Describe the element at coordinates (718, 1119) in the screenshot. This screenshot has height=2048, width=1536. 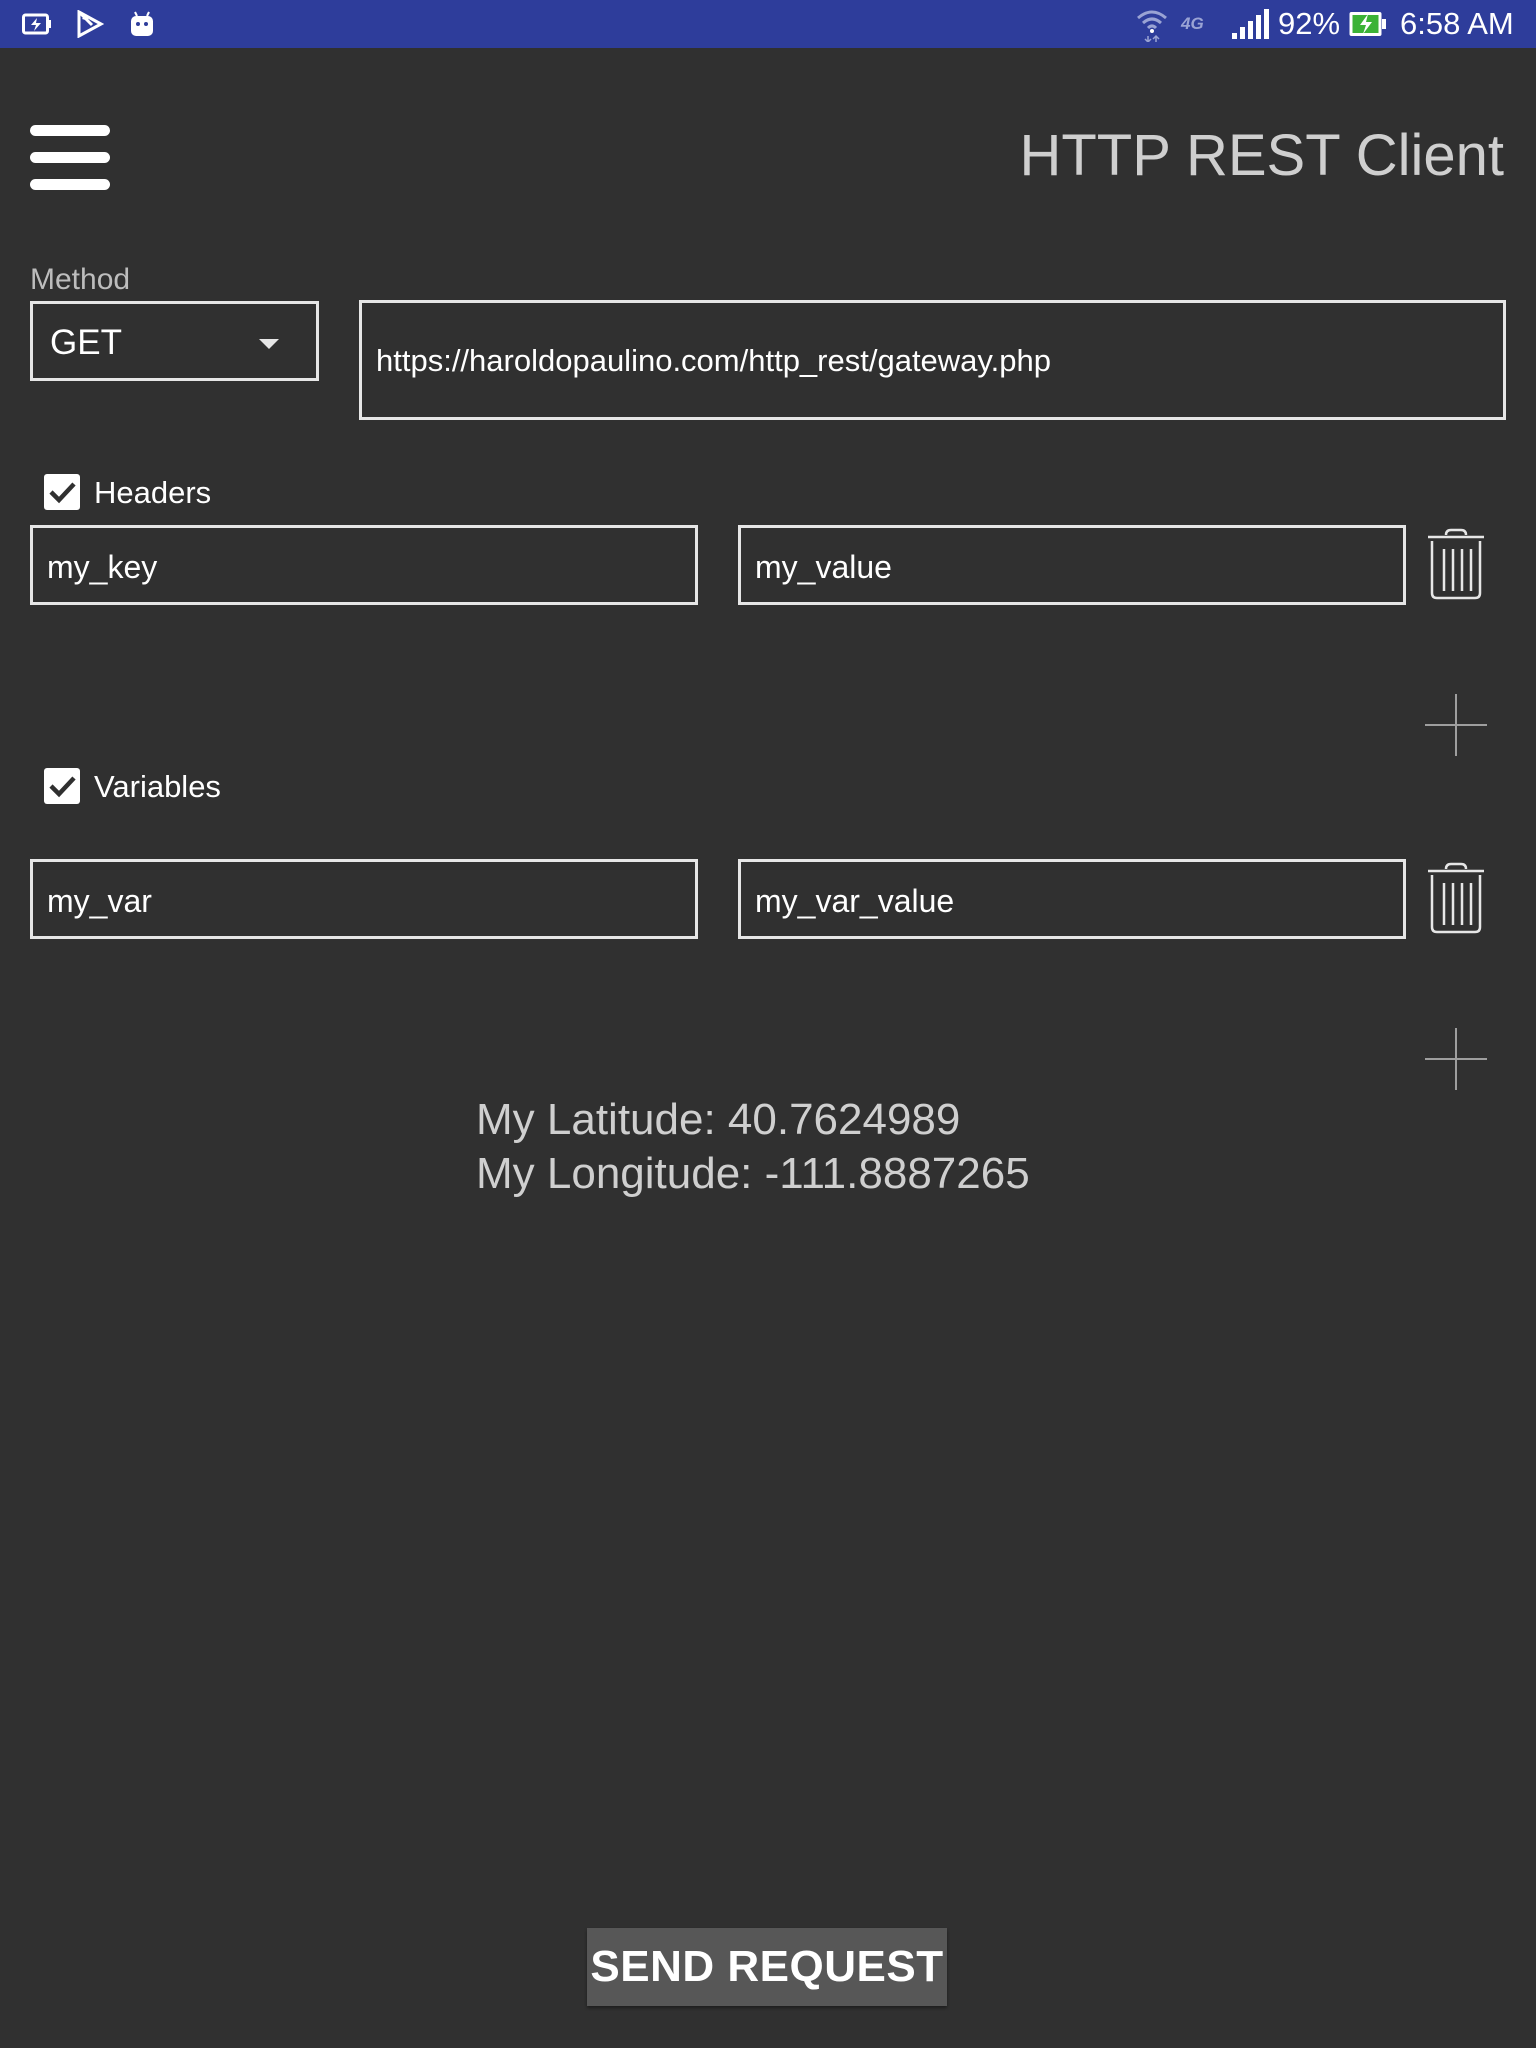
I see `latitude-text: My Latitude: 40.7624989` at that location.